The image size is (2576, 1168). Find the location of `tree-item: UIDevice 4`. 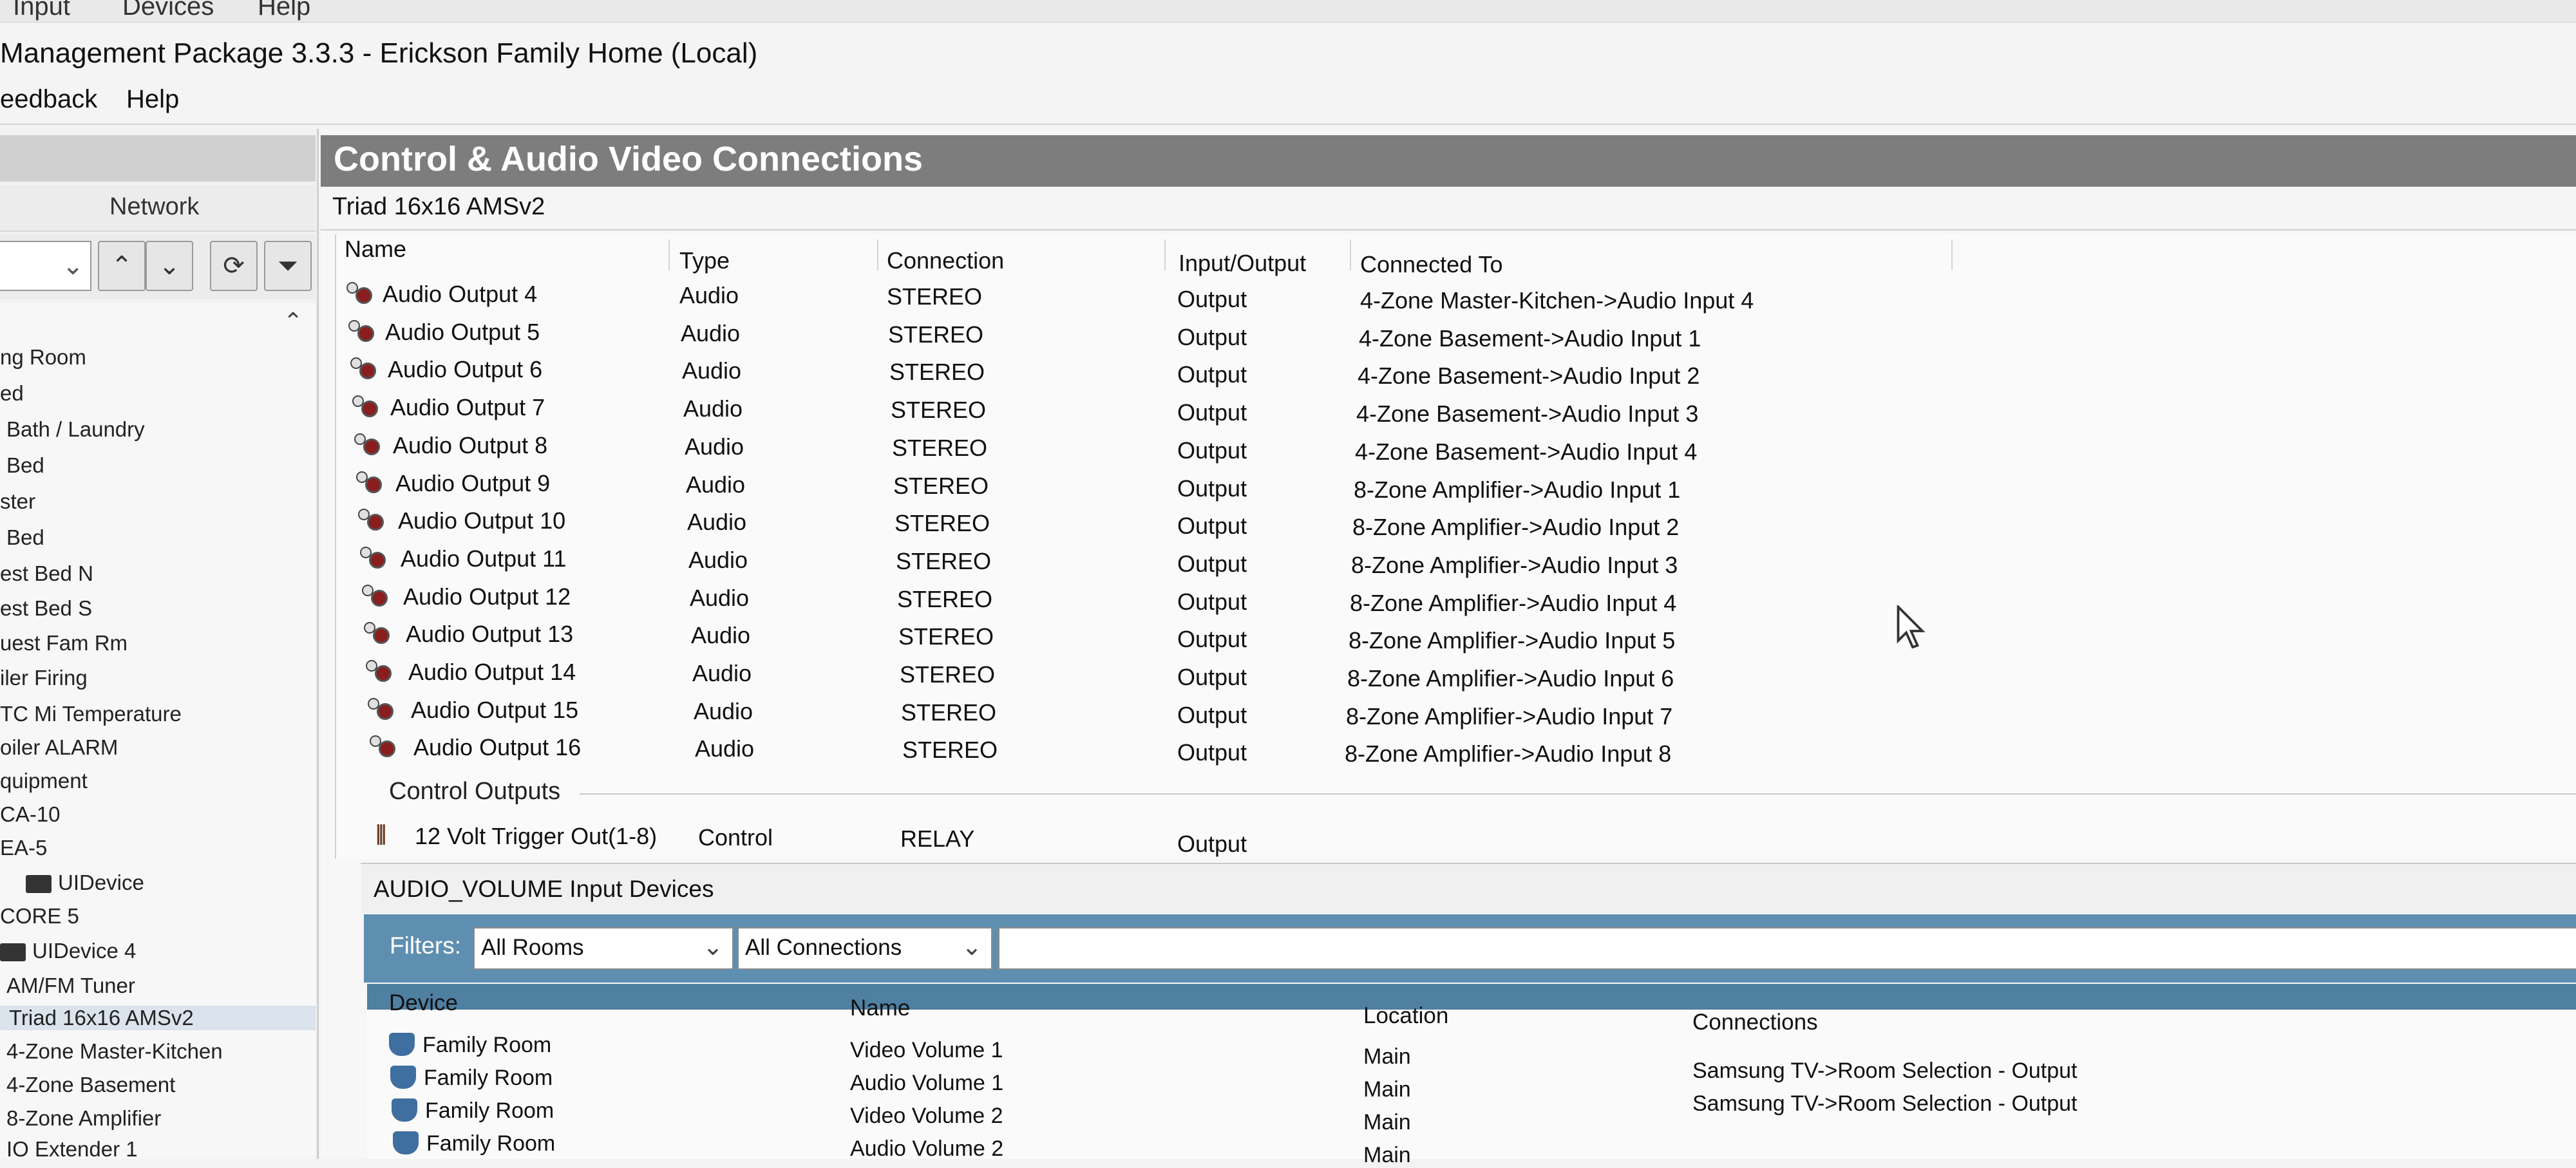

tree-item: UIDevice 4 is located at coordinates (68, 951).